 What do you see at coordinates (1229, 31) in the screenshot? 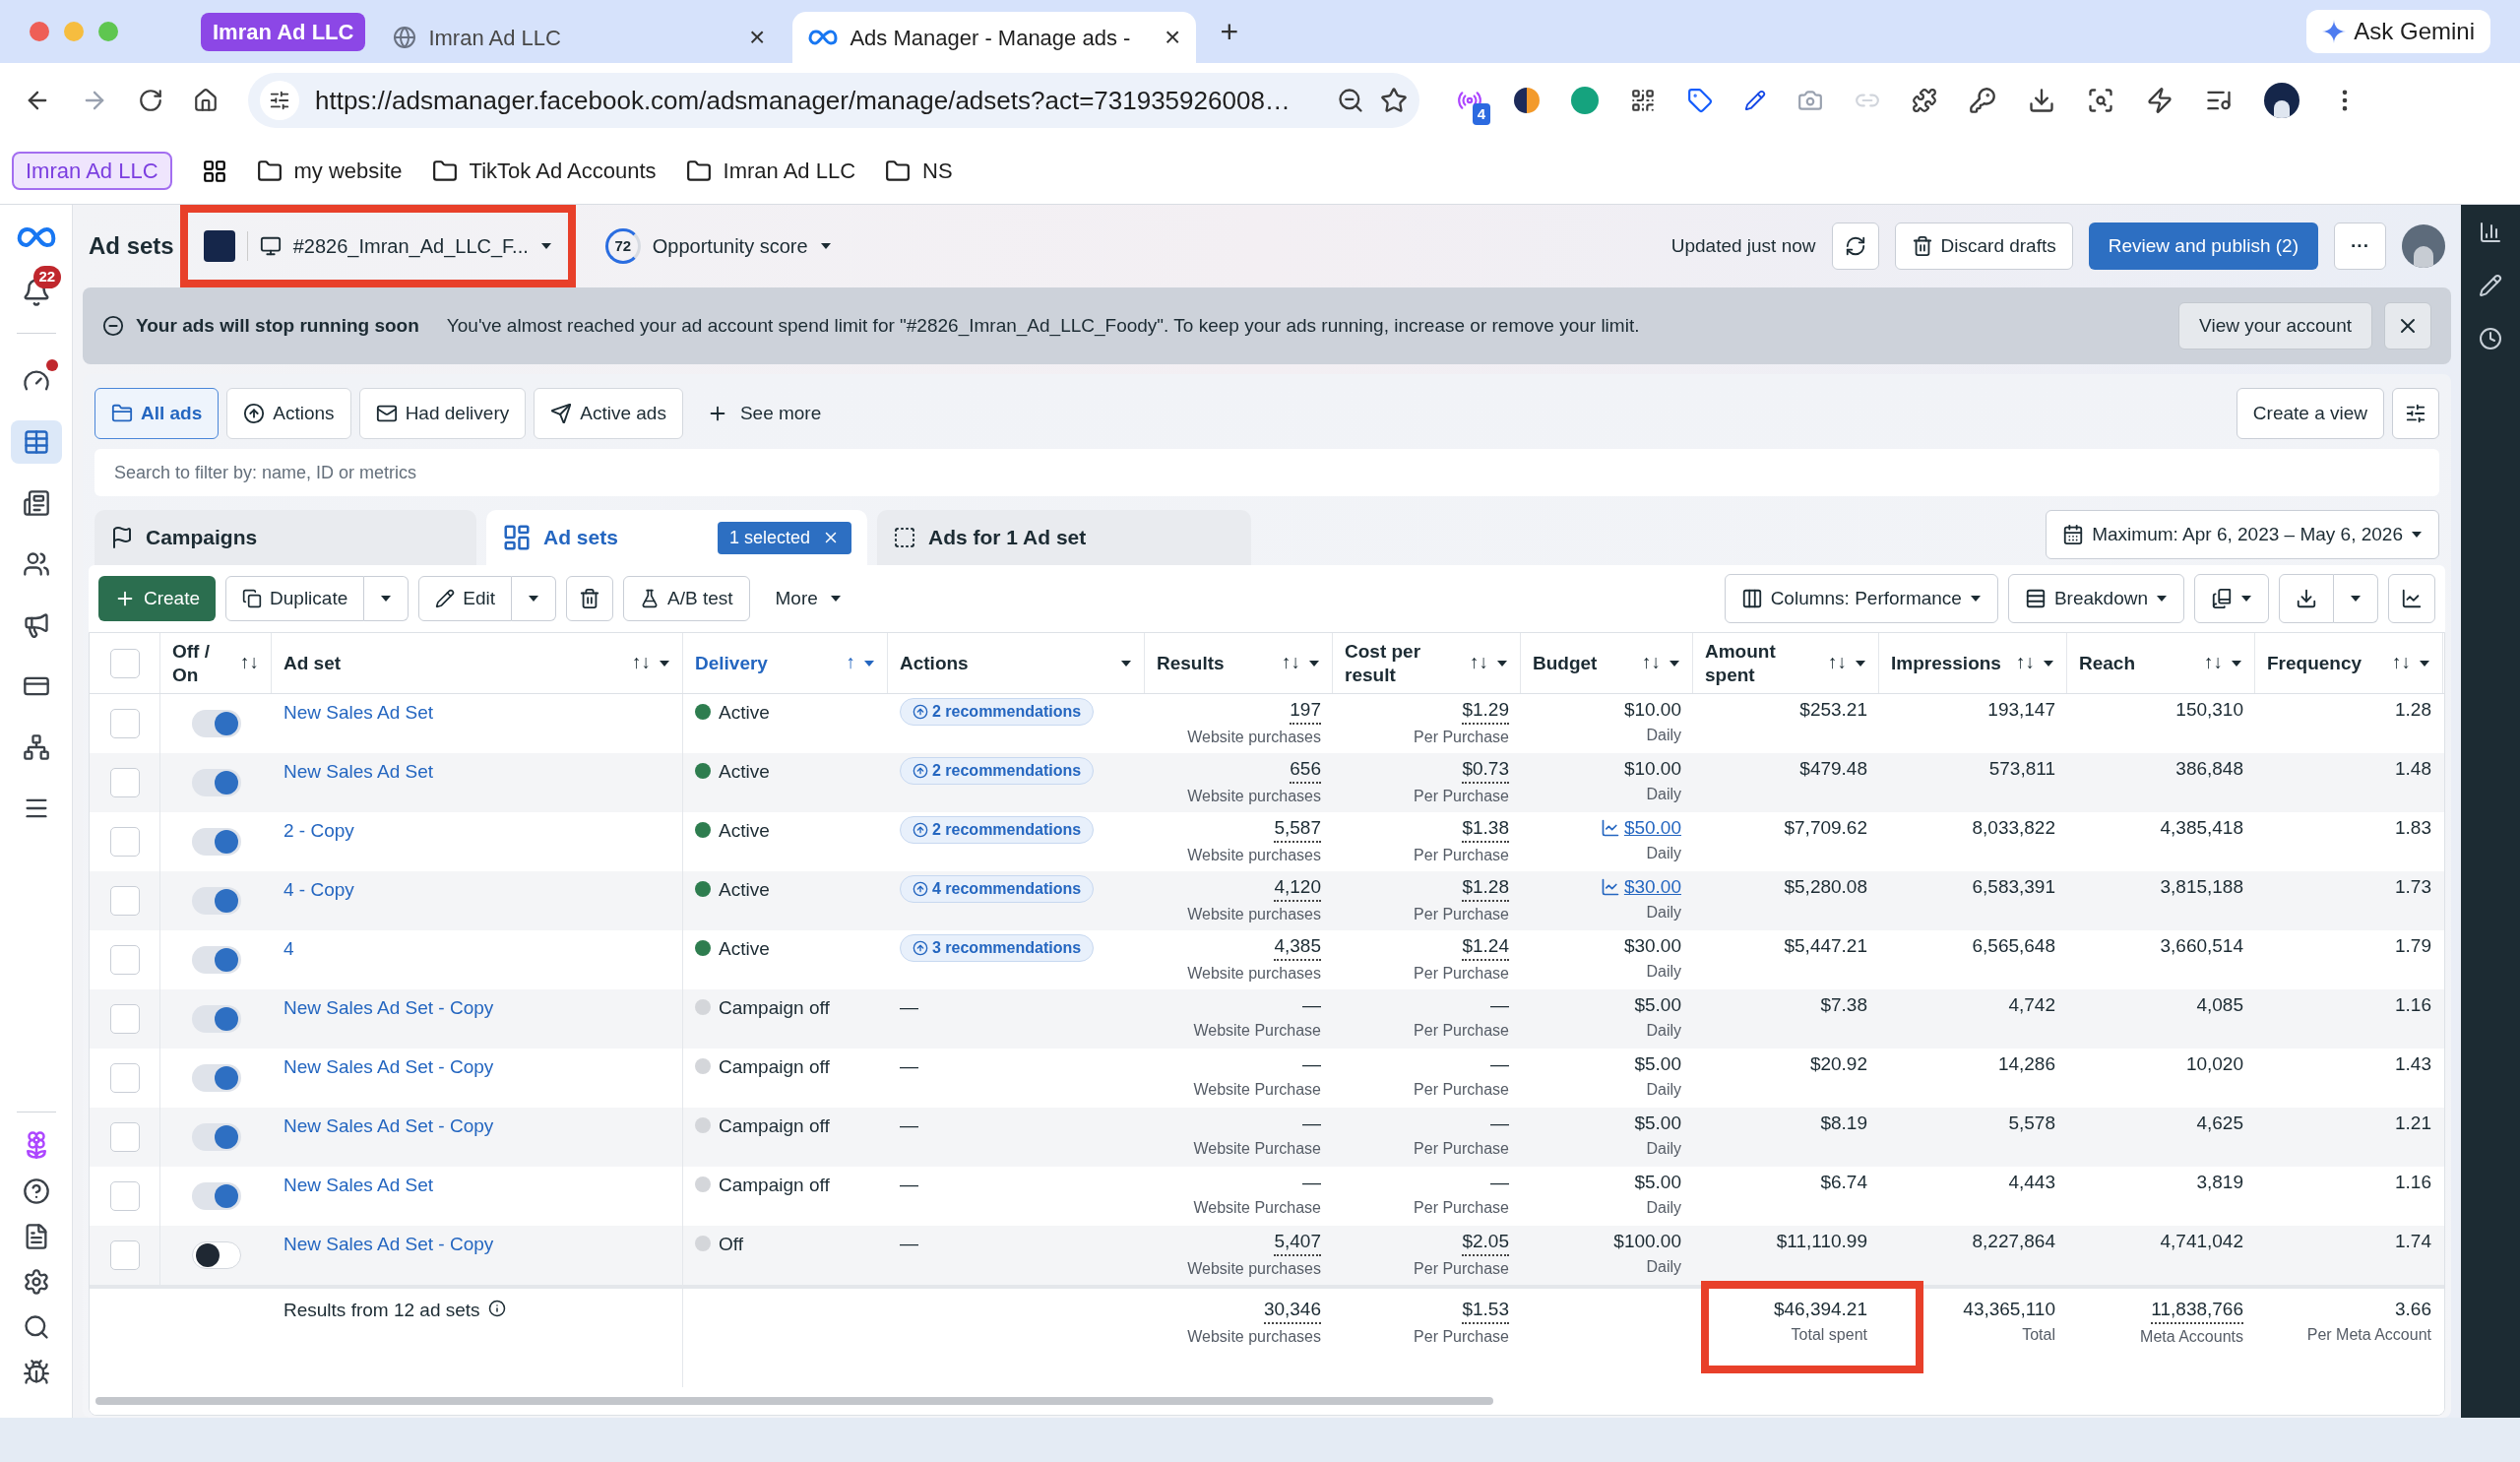
I see `new-tab-button: +` at bounding box center [1229, 31].